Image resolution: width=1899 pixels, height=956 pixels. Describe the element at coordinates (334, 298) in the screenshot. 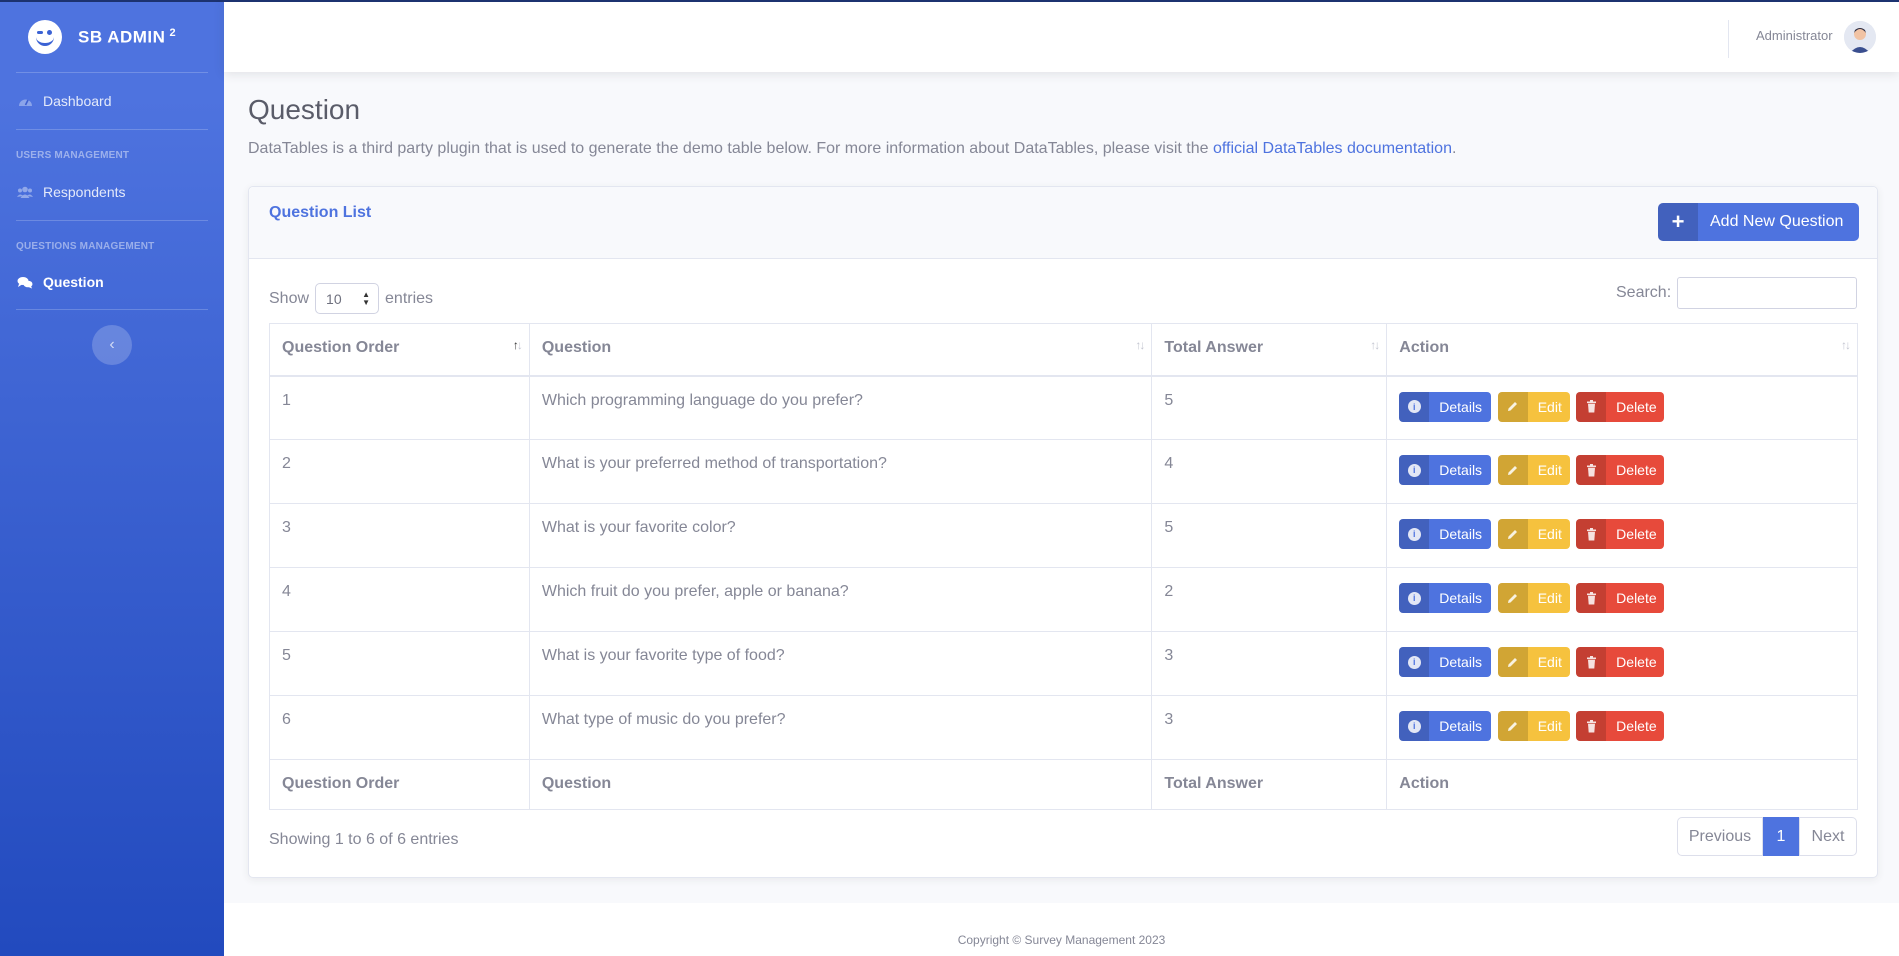

I see `entries-select-value: 10` at that location.